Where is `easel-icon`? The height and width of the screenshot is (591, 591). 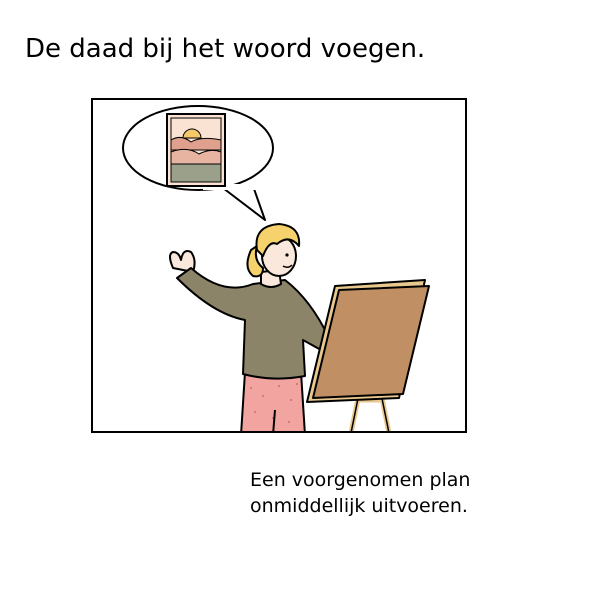 easel-icon is located at coordinates (368, 355).